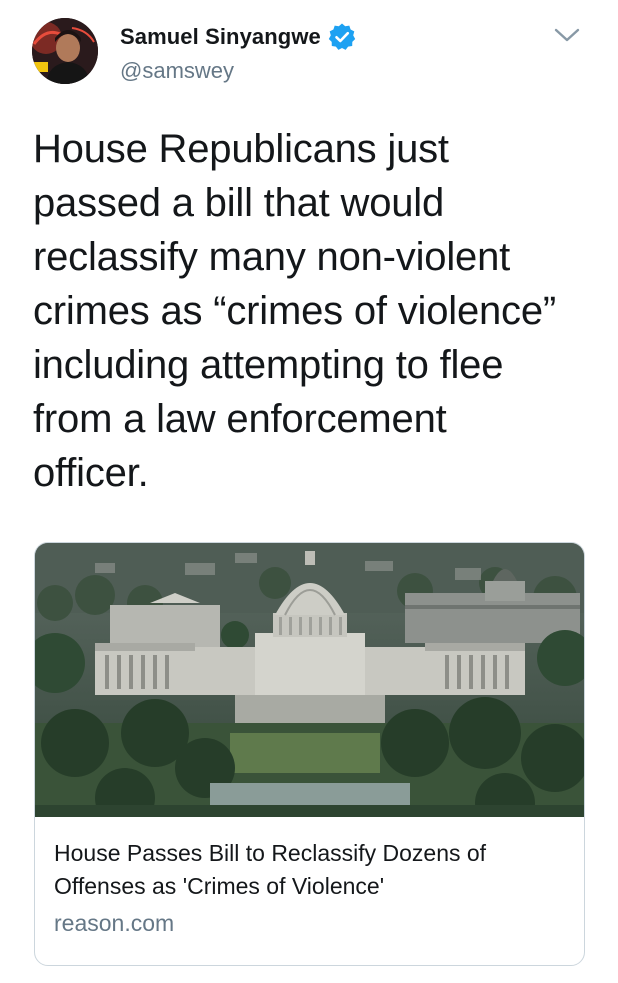  Describe the element at coordinates (239, 203) in the screenshot. I see `tweet-text-line: passed a bill that would` at that location.